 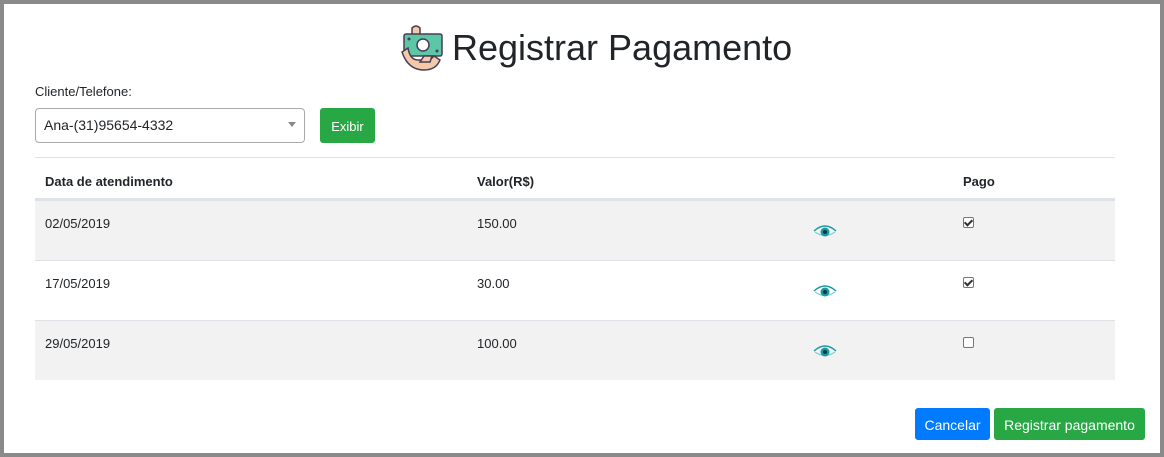 What do you see at coordinates (575, 290) in the screenshot?
I see `table-row: 17/05/2019 30.00` at bounding box center [575, 290].